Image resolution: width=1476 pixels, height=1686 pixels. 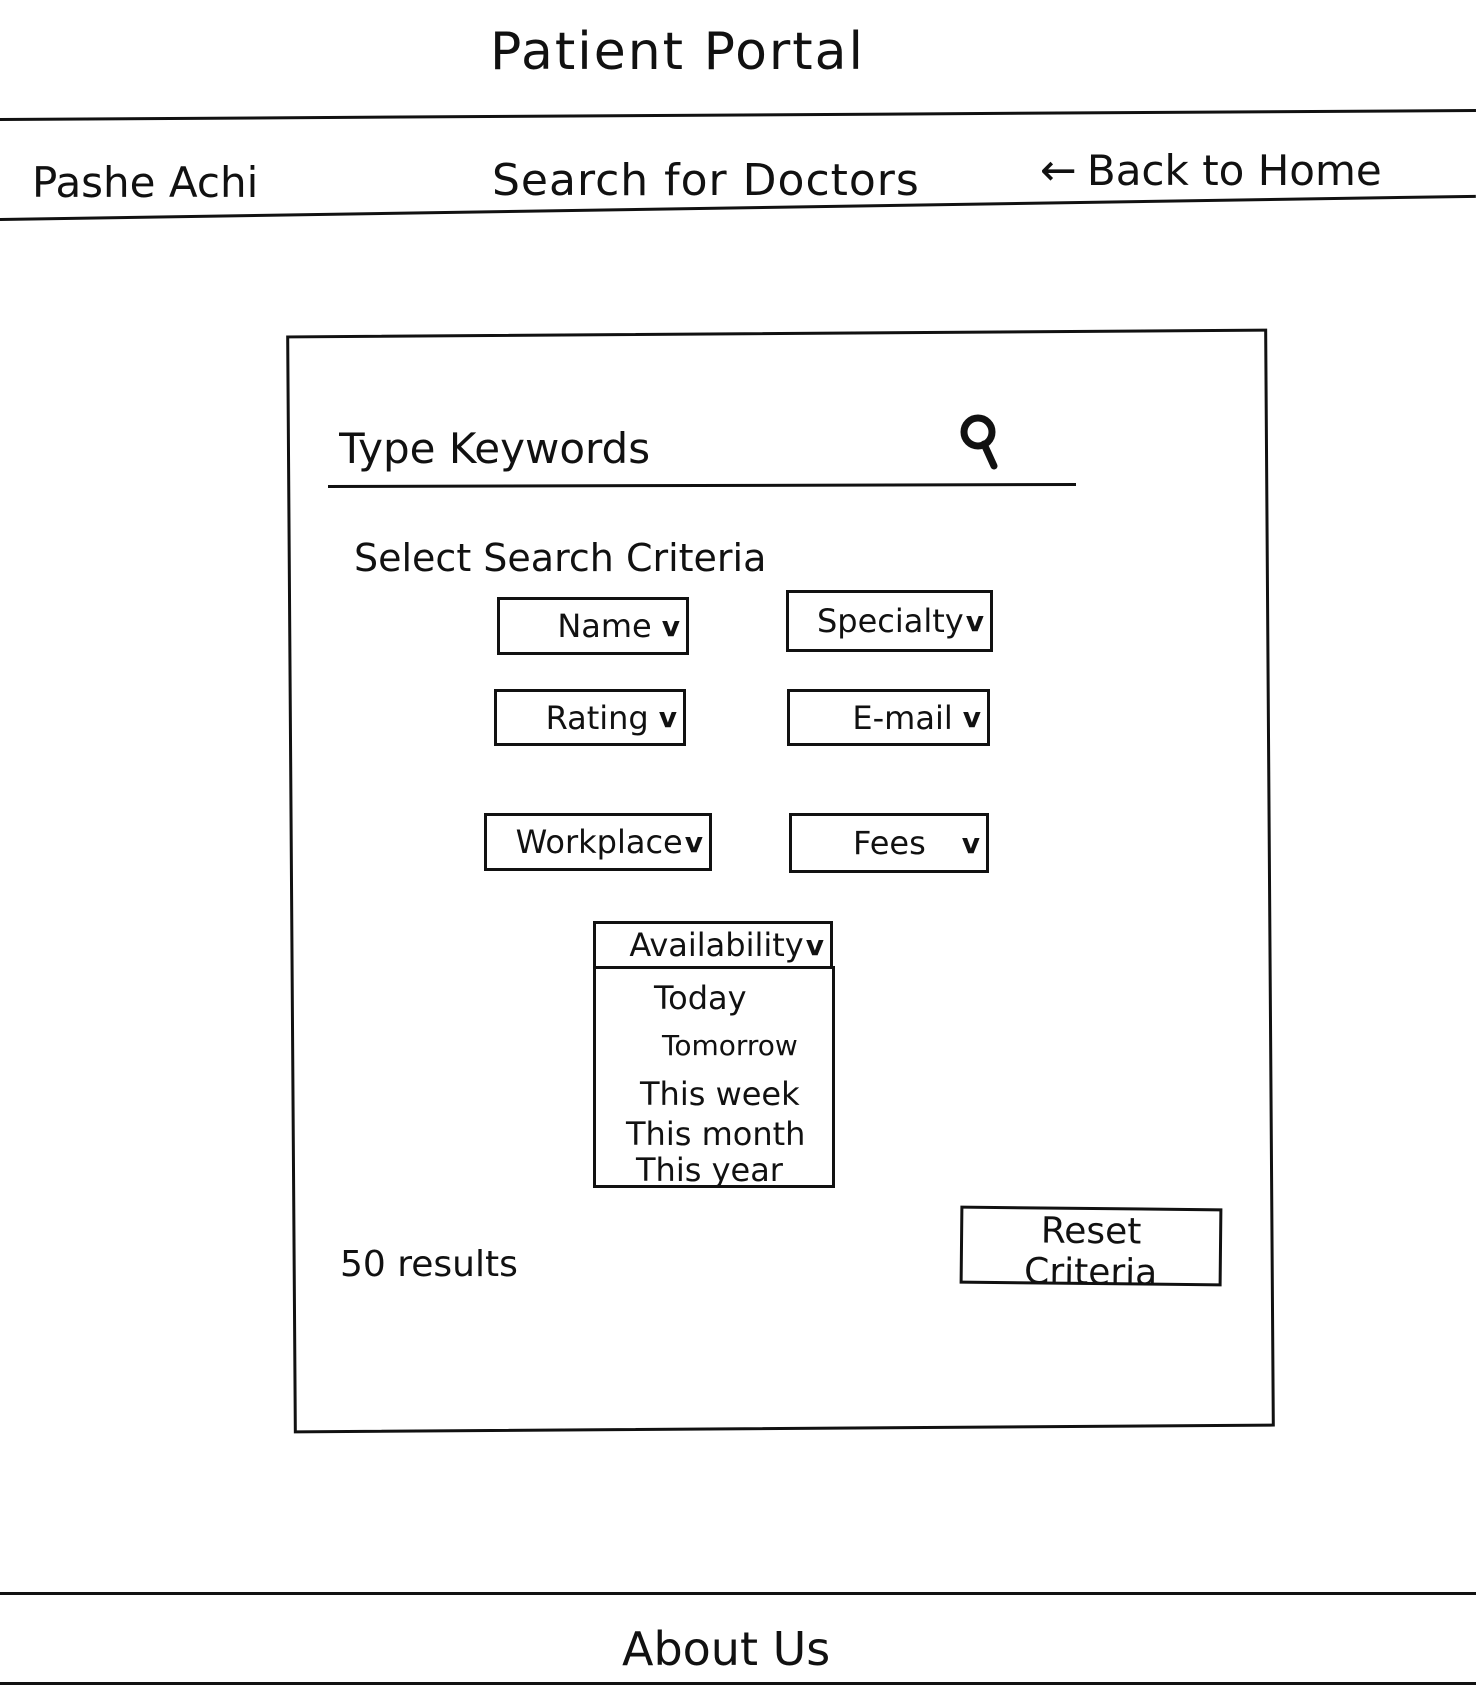 I want to click on search-criteria-heading: Select Search Criteria, so click(x=560, y=558).